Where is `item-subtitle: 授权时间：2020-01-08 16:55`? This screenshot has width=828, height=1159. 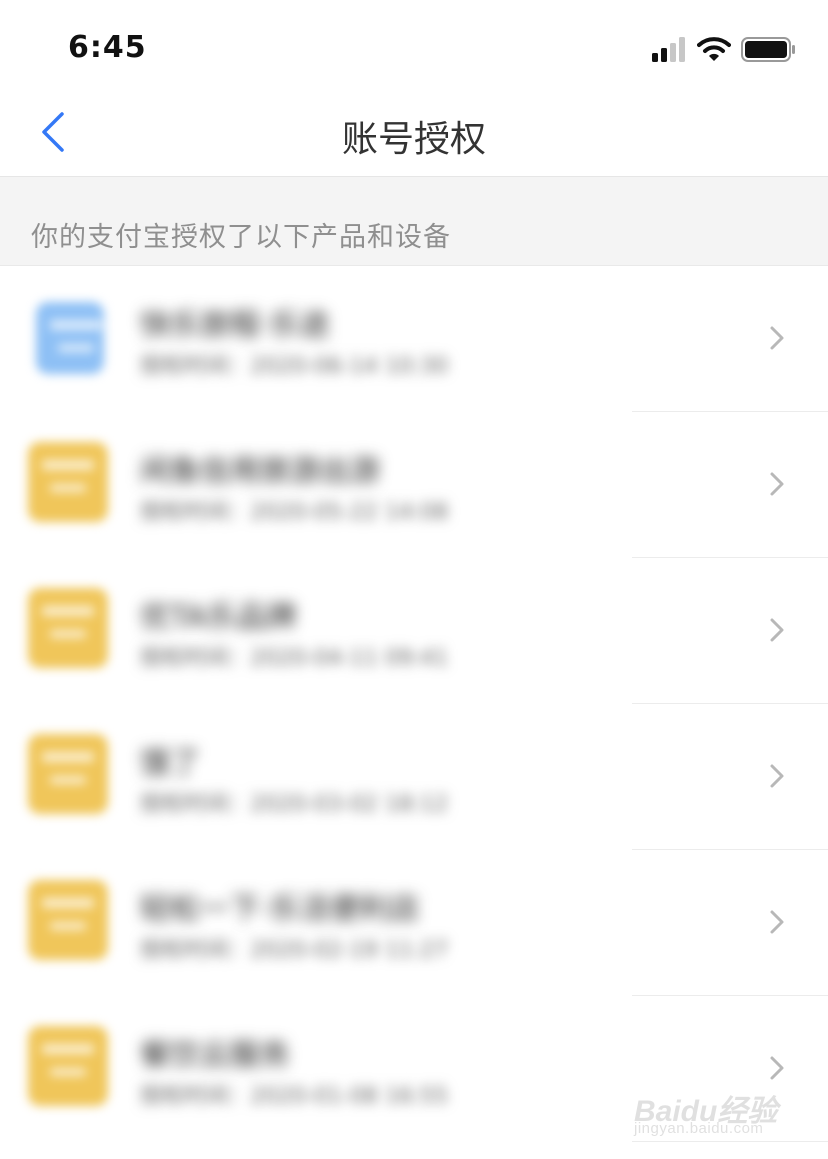
item-subtitle: 授权时间：2020-01-08 16:55 is located at coordinates (294, 1096).